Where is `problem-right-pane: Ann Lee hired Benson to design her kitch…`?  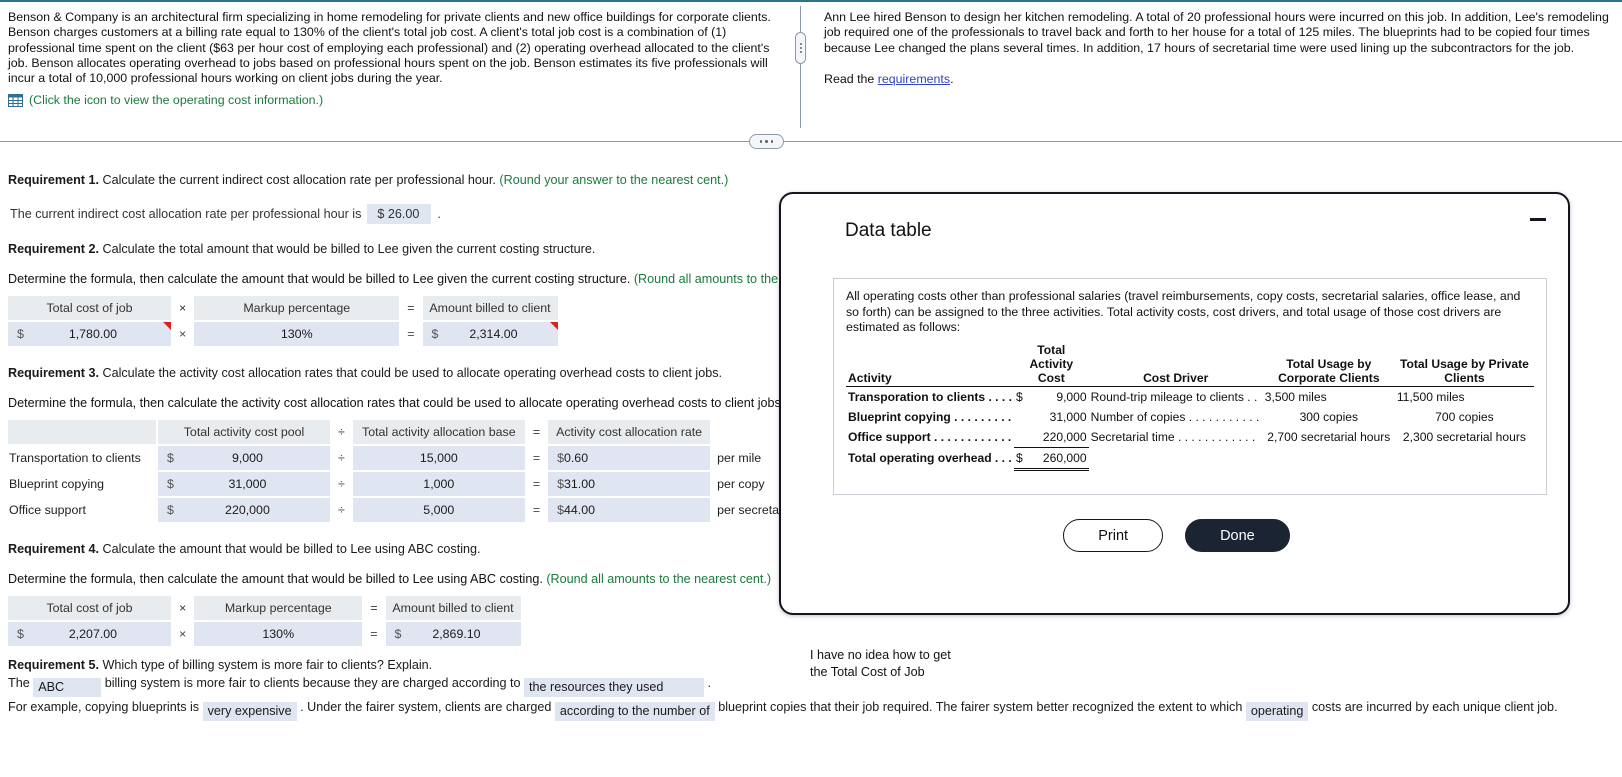
problem-right-pane: Ann Lee hired Benson to design her kitch… is located at coordinates (1219, 48).